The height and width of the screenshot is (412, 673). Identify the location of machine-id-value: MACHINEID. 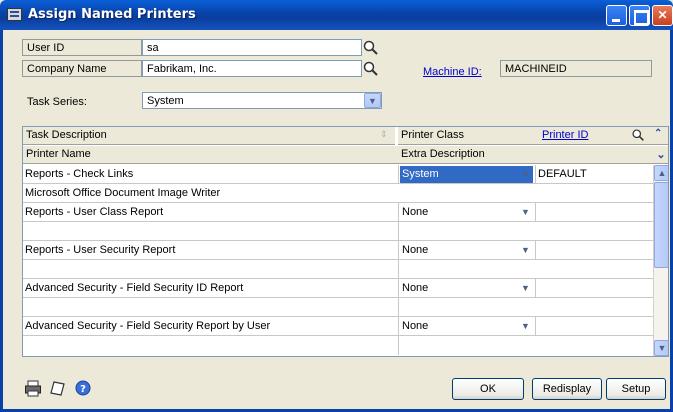
(576, 68).